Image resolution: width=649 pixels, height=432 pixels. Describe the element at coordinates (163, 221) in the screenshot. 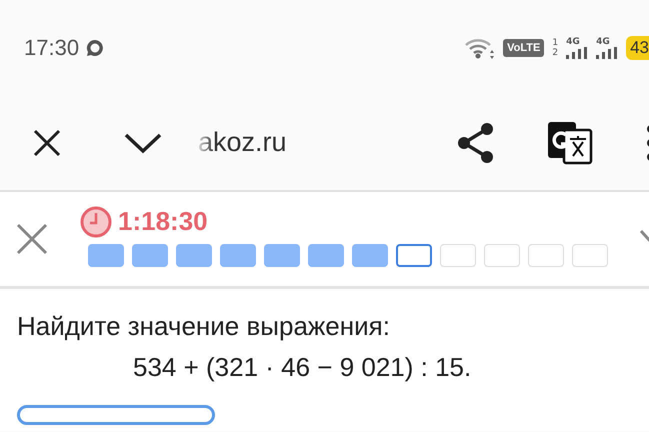

I see `timer-text: 1:18:30` at that location.